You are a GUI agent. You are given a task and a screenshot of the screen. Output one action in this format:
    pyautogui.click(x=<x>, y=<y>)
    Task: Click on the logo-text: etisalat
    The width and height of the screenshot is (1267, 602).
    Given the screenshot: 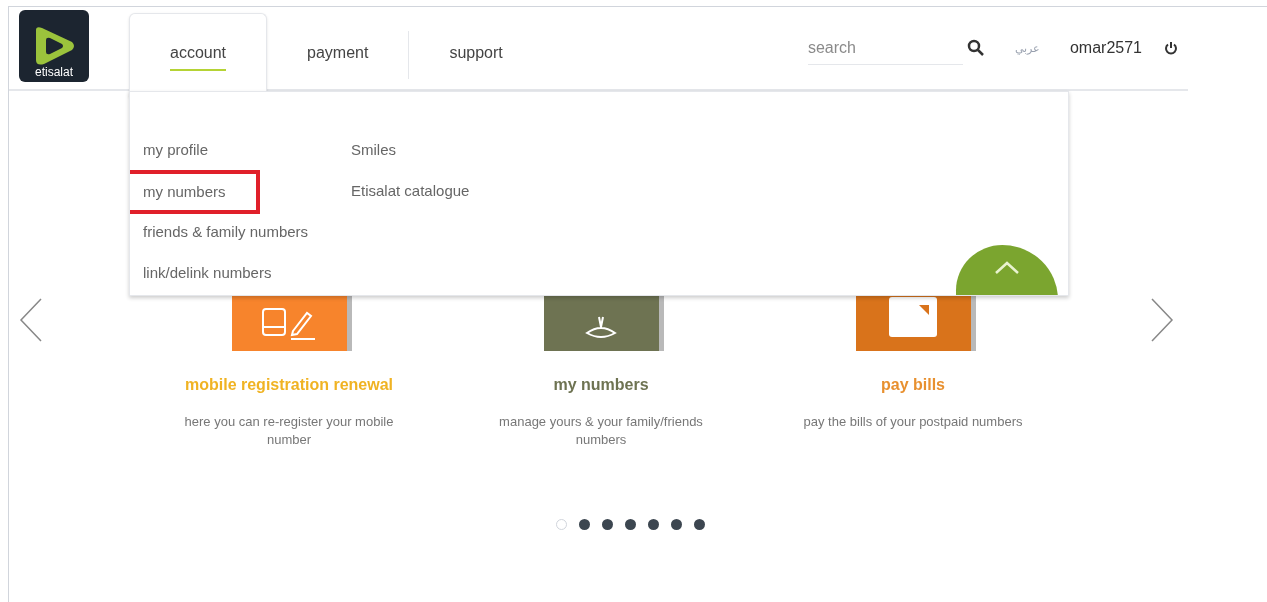 What is the action you would take?
    pyautogui.click(x=54, y=72)
    